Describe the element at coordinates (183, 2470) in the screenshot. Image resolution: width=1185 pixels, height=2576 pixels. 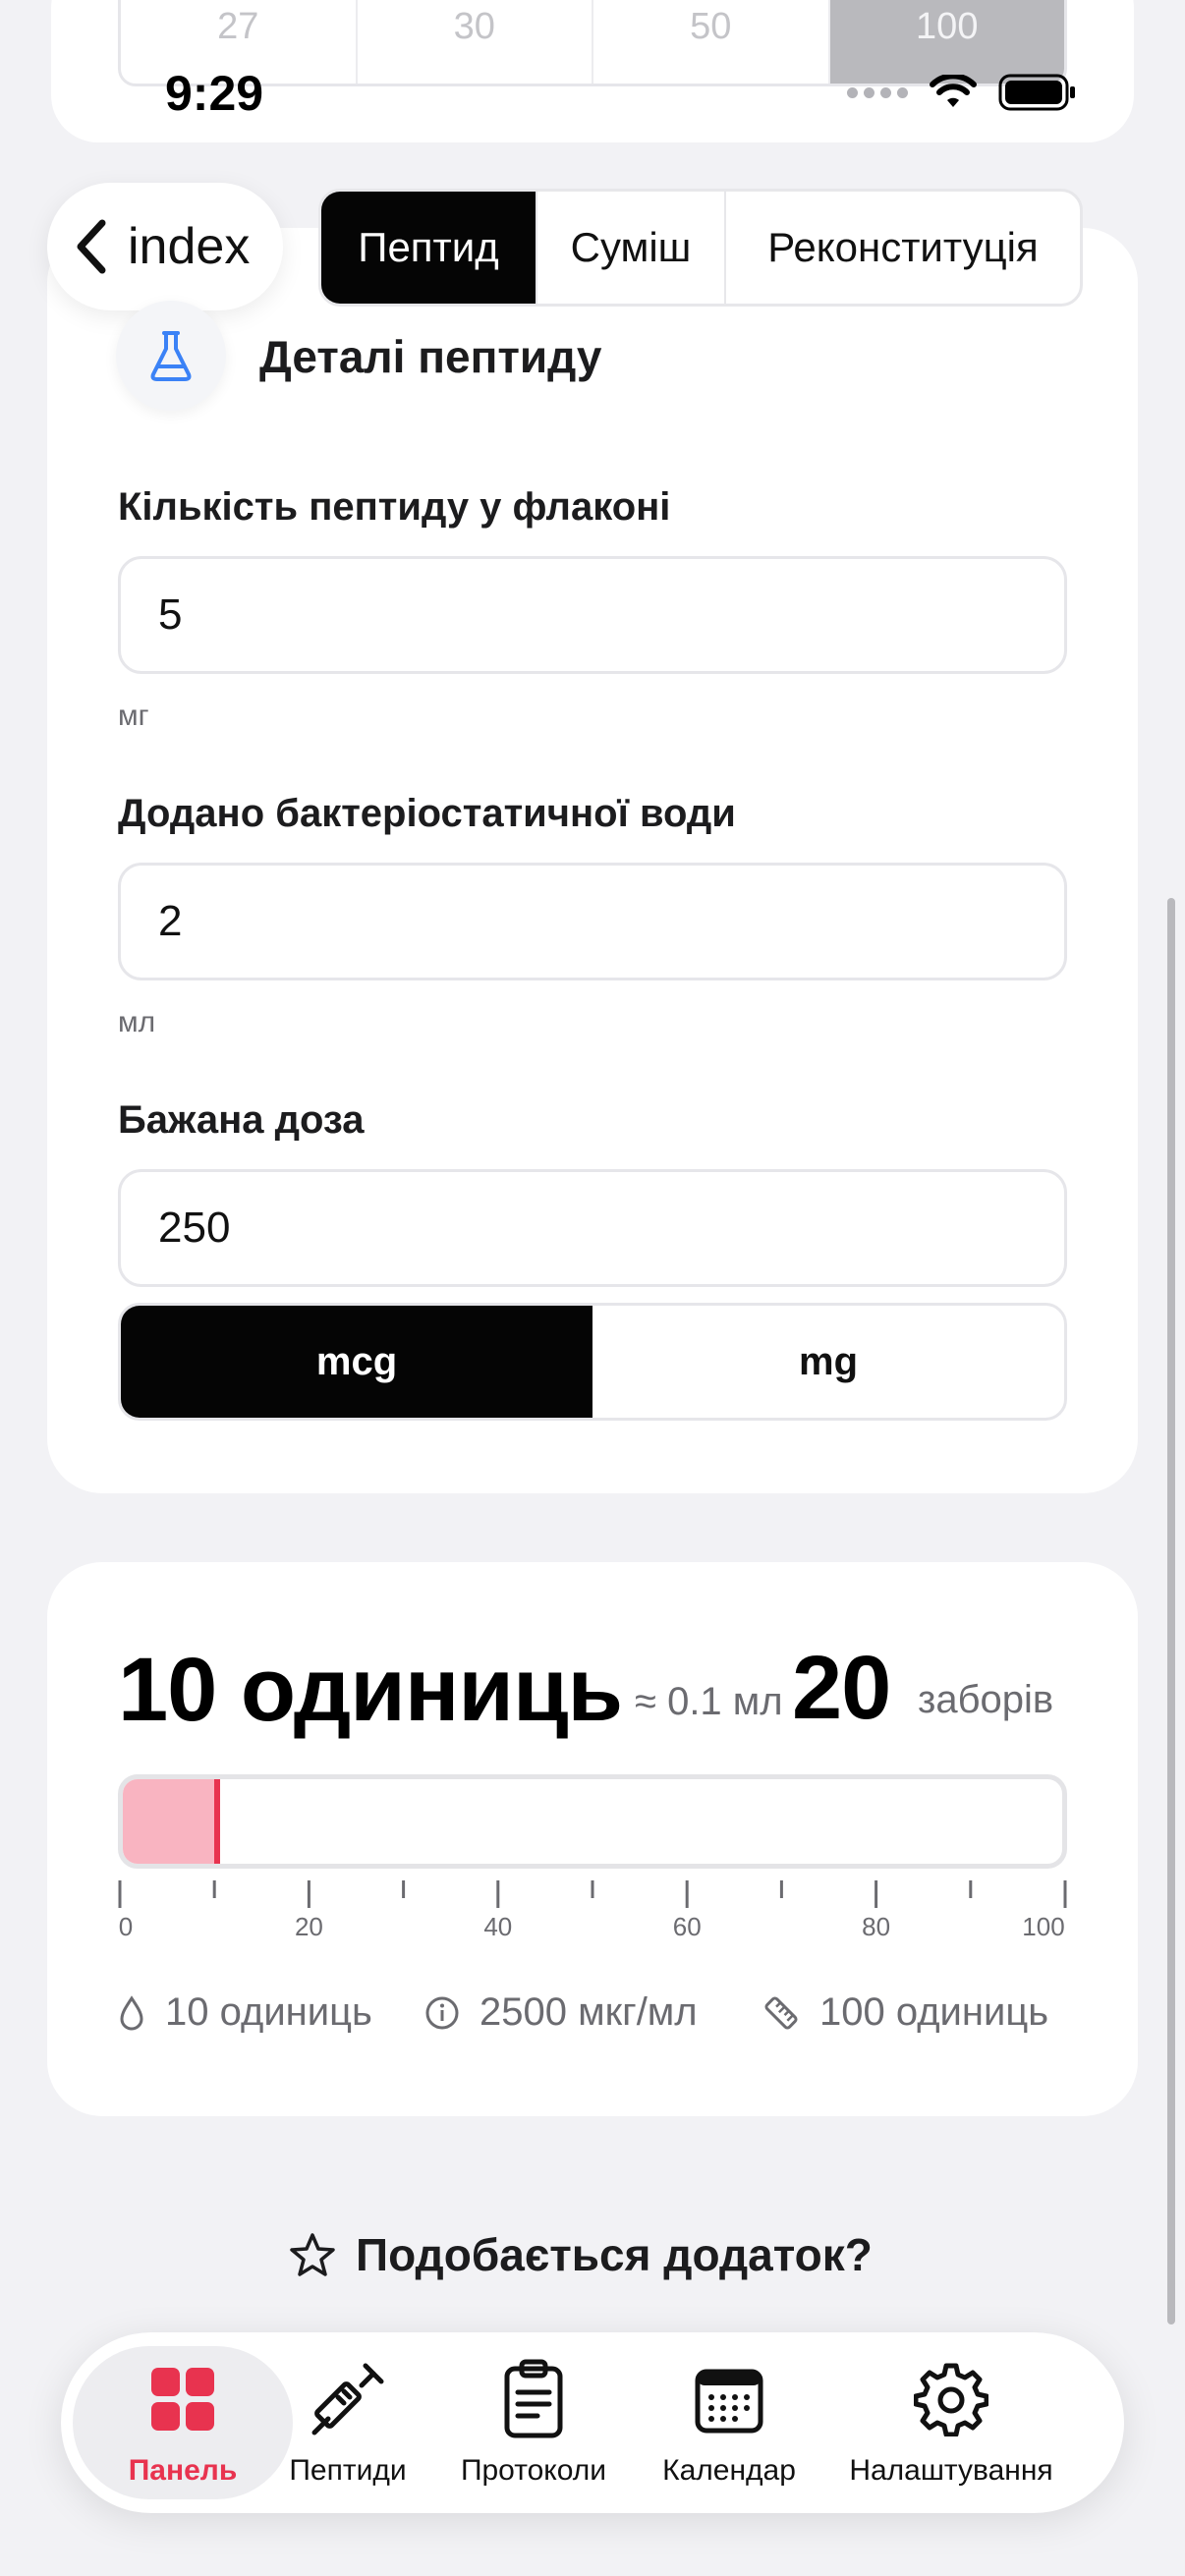
I see `tab-dashboard-label: Панель` at that location.